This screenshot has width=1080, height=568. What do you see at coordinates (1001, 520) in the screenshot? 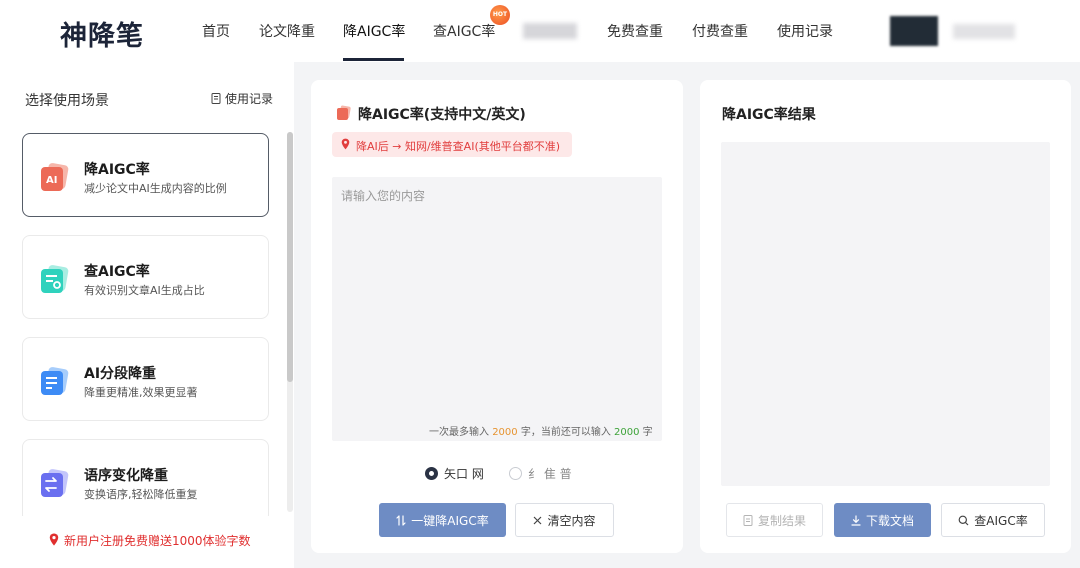
I see `check-aigc-button-label: 查AIGC率` at bounding box center [1001, 520].